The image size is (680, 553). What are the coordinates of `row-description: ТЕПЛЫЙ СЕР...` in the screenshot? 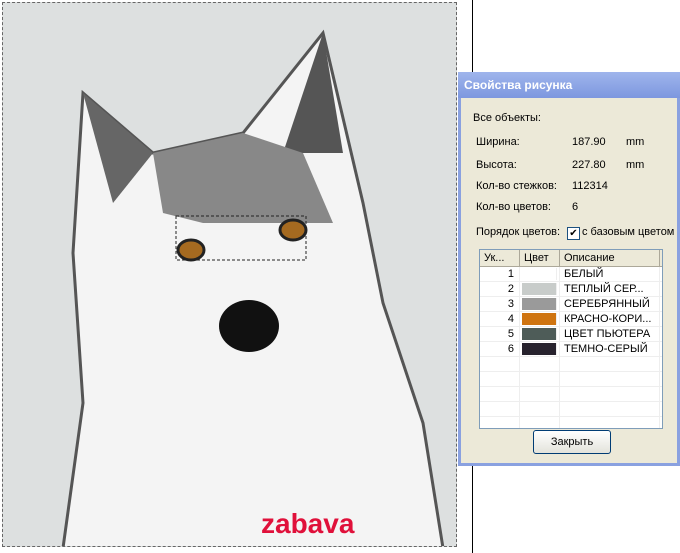 It's located at (610, 289).